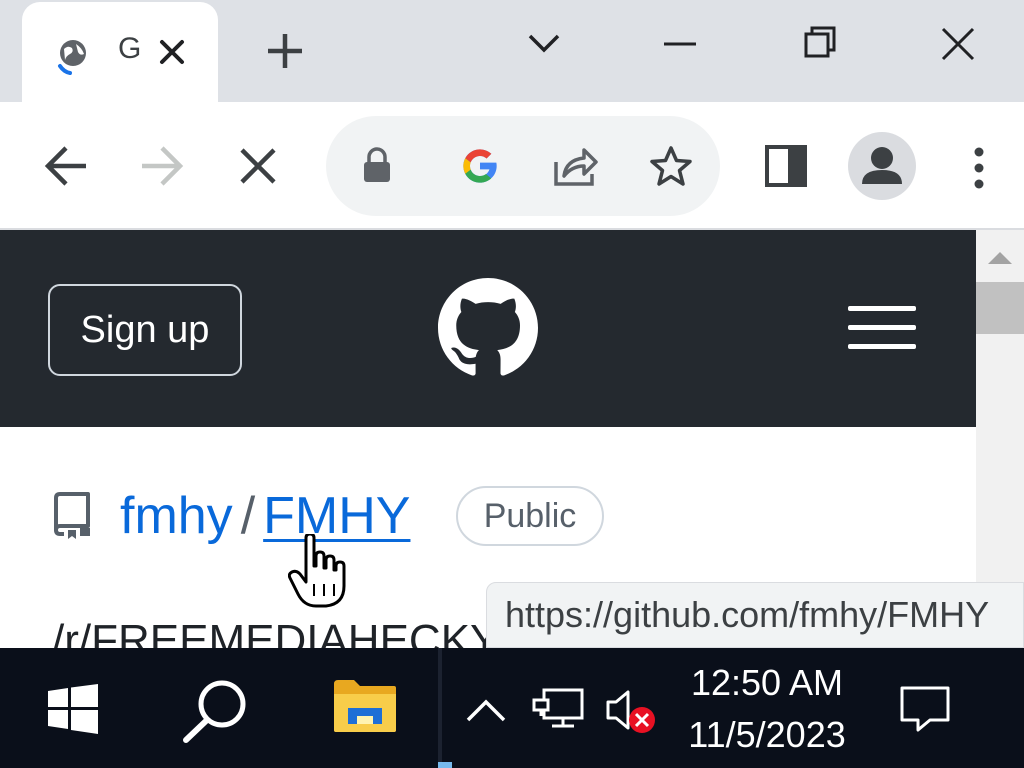  What do you see at coordinates (576, 166) in the screenshot?
I see `share-icon` at bounding box center [576, 166].